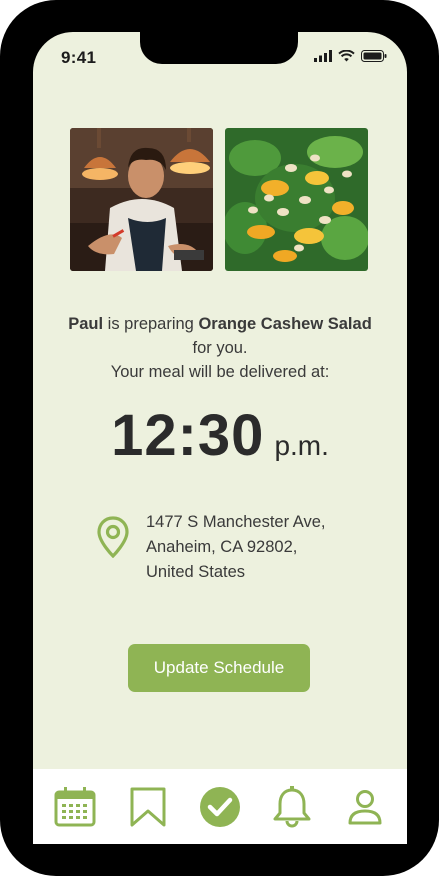  Describe the element at coordinates (151, 324) in the screenshot. I see `preparing-text: is preparing` at that location.